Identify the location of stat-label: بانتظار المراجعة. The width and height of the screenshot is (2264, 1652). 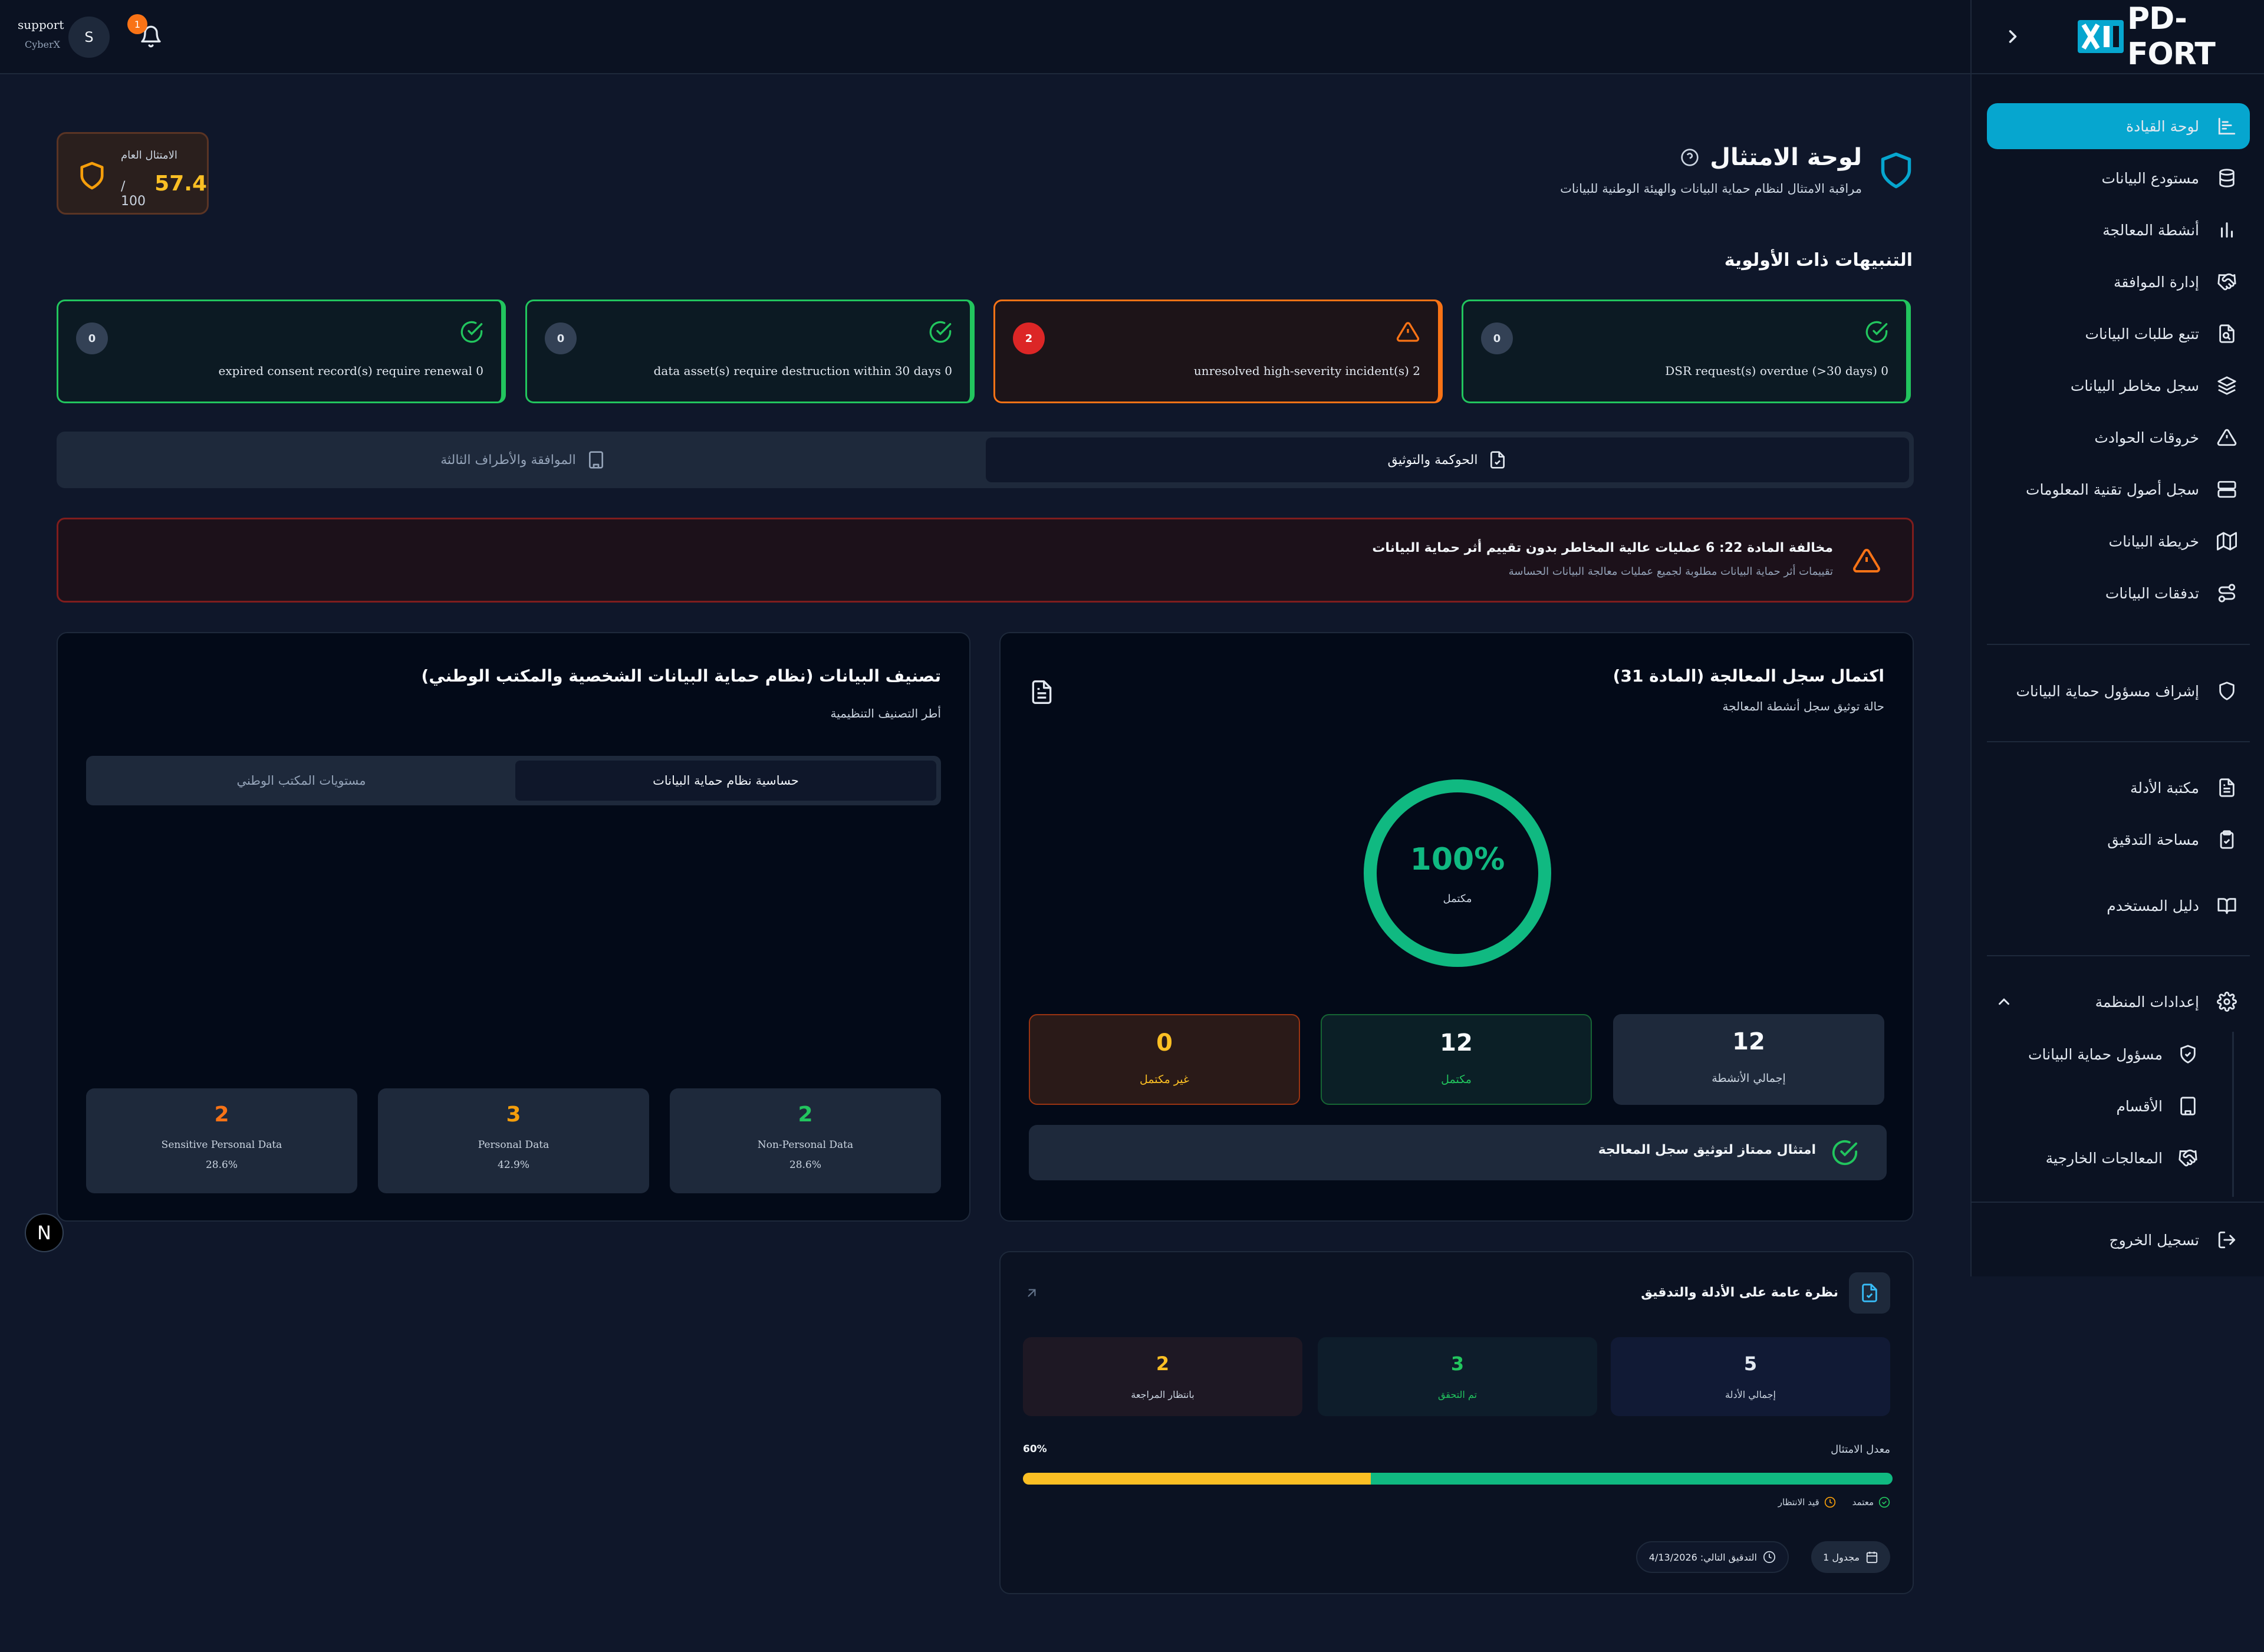
(1162, 1394).